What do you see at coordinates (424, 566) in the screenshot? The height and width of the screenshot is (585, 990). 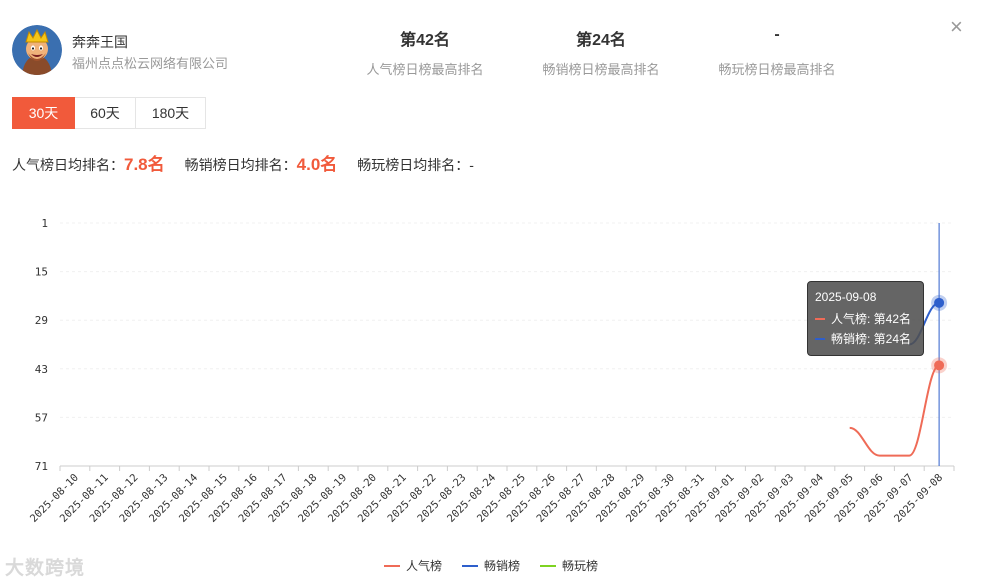 I see `legend-label: 人气榜` at bounding box center [424, 566].